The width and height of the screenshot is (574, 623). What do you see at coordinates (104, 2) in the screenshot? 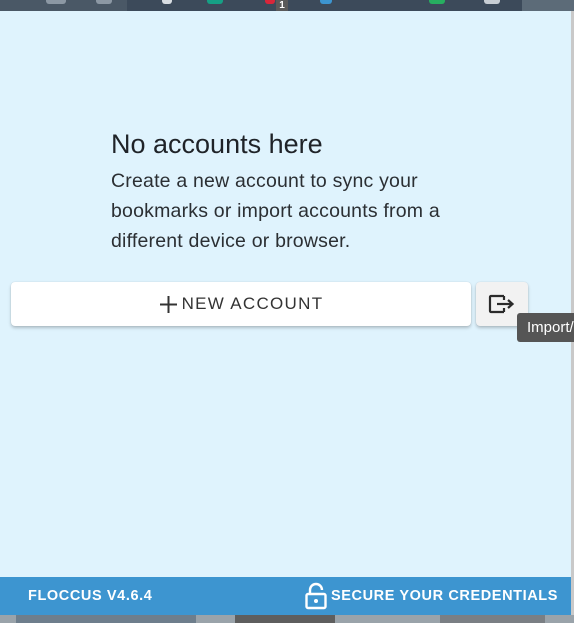
I see `extension-icon` at bounding box center [104, 2].